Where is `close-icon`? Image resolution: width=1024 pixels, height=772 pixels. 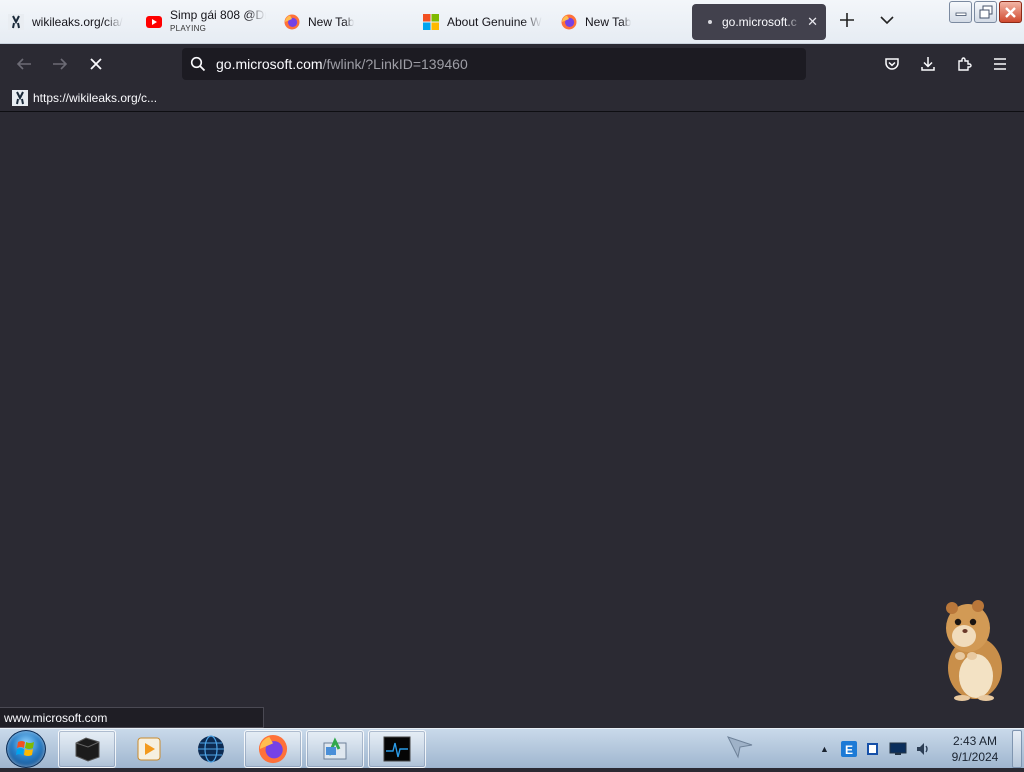
close-icon is located at coordinates (1010, 12).